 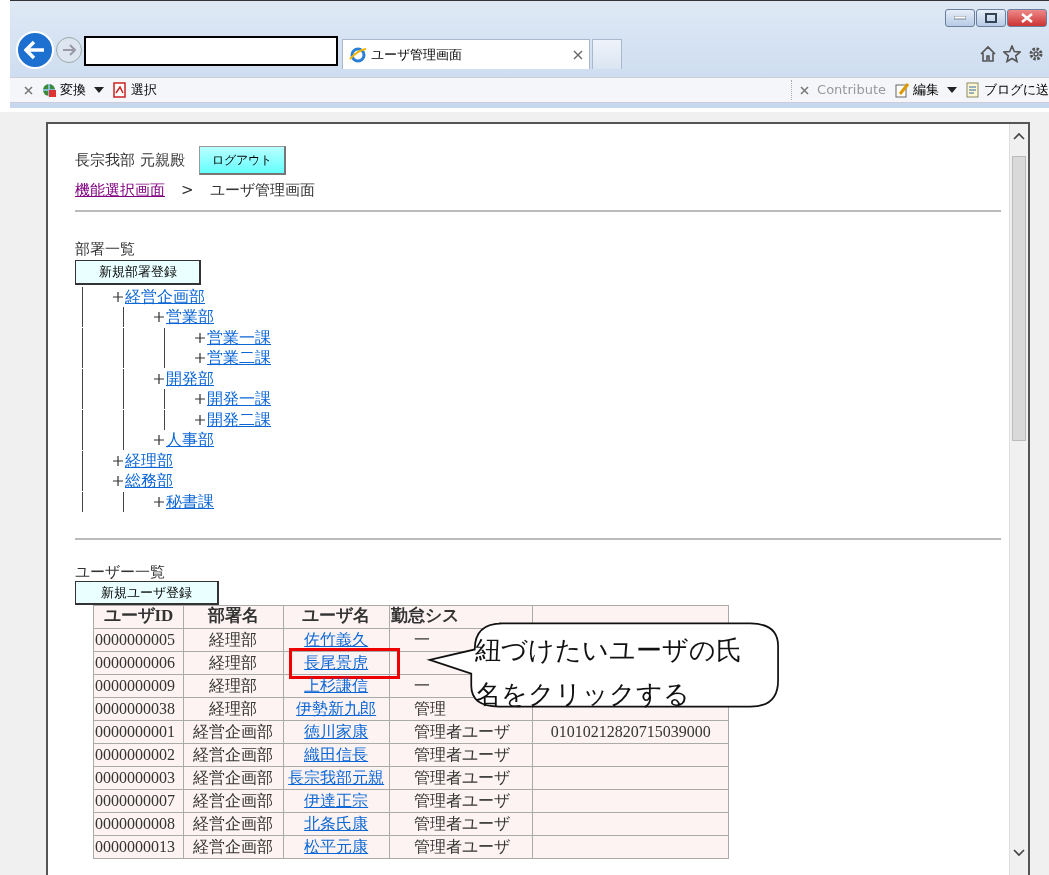 What do you see at coordinates (147, 592) in the screenshot?
I see `add-user-button: 新規ユーザ登録` at bounding box center [147, 592].